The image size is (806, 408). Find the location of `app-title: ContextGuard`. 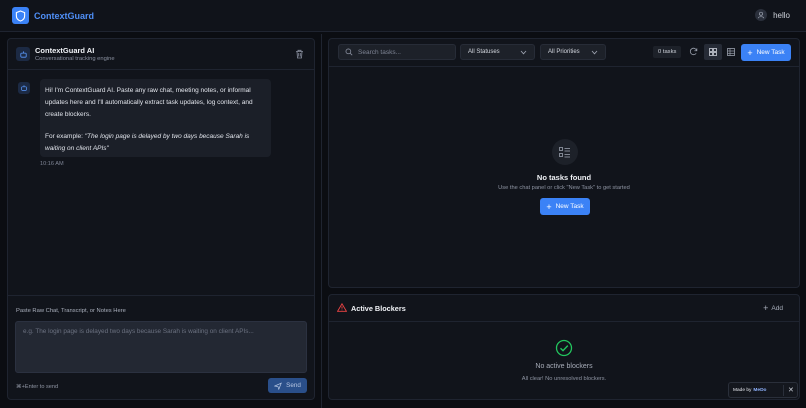

app-title: ContextGuard is located at coordinates (64, 15).